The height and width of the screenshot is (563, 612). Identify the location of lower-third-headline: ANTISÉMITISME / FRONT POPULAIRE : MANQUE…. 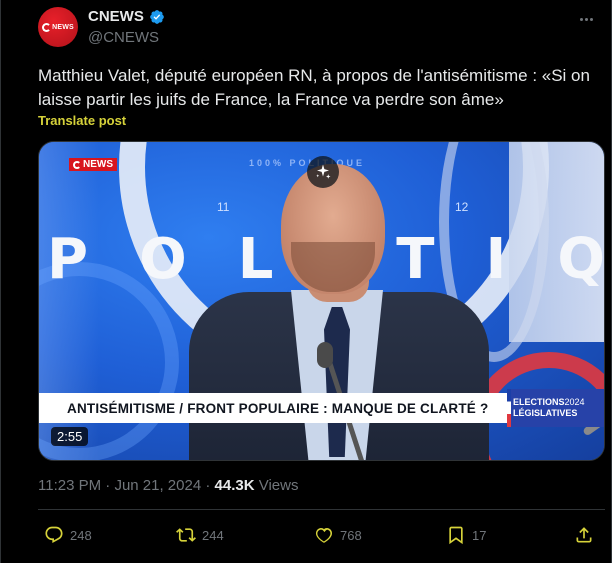
(278, 408).